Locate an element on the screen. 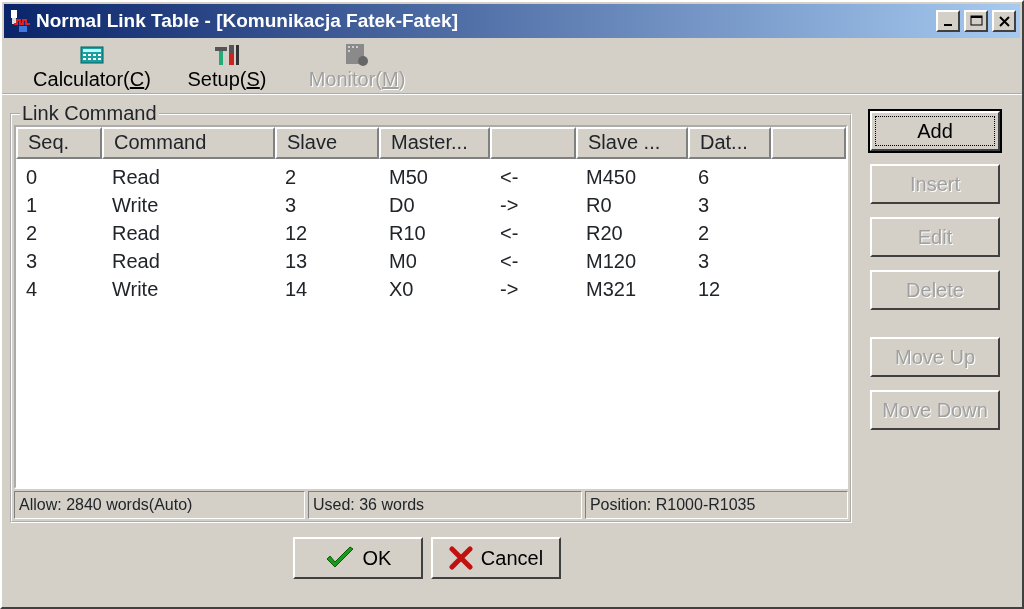  table-cell-text: M0 is located at coordinates (403, 261).